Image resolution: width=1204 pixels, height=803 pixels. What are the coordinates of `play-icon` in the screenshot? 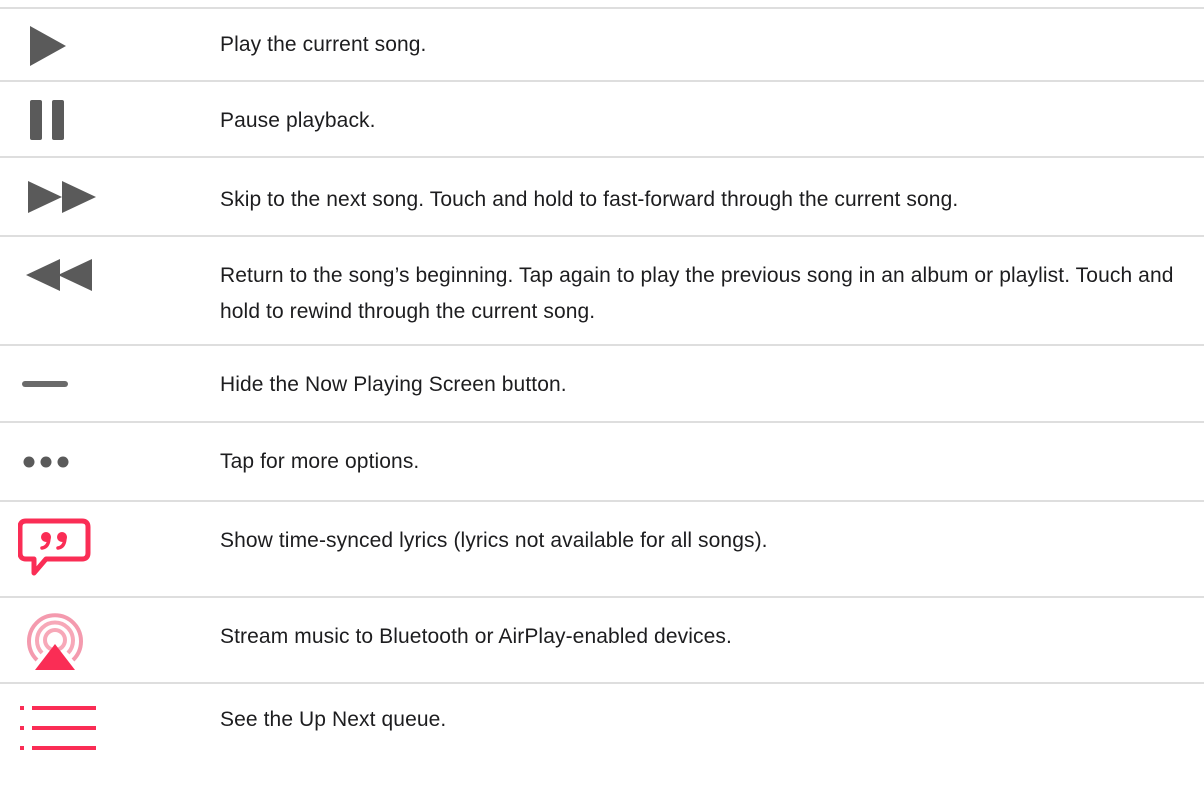 It's located at (48, 46).